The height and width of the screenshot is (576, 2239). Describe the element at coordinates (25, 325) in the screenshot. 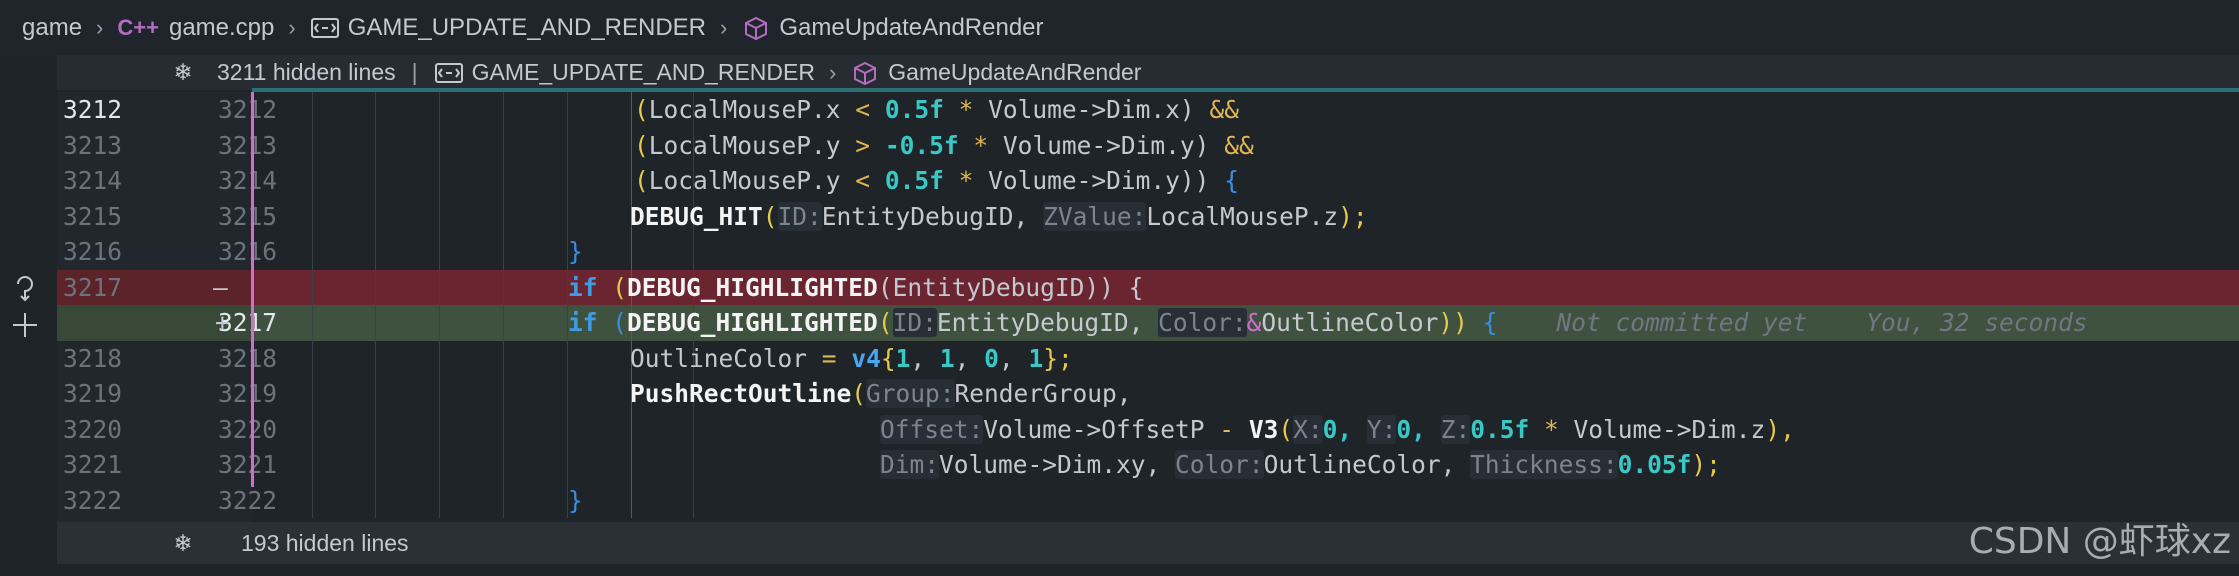

I see `plus-icon` at that location.